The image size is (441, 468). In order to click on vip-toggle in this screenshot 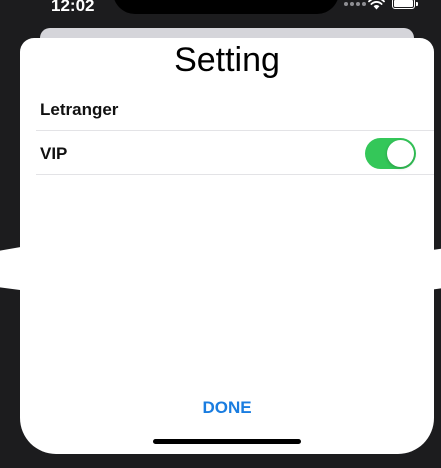, I will do `click(390, 153)`.